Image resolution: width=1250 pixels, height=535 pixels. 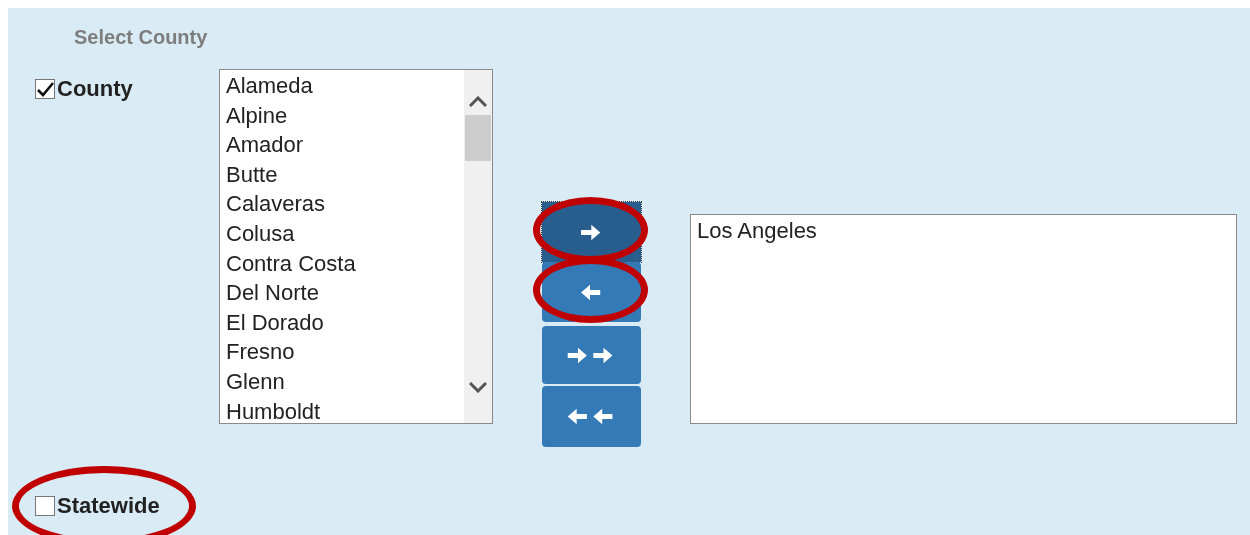 What do you see at coordinates (141, 37) in the screenshot?
I see `section-title: Select County` at bounding box center [141, 37].